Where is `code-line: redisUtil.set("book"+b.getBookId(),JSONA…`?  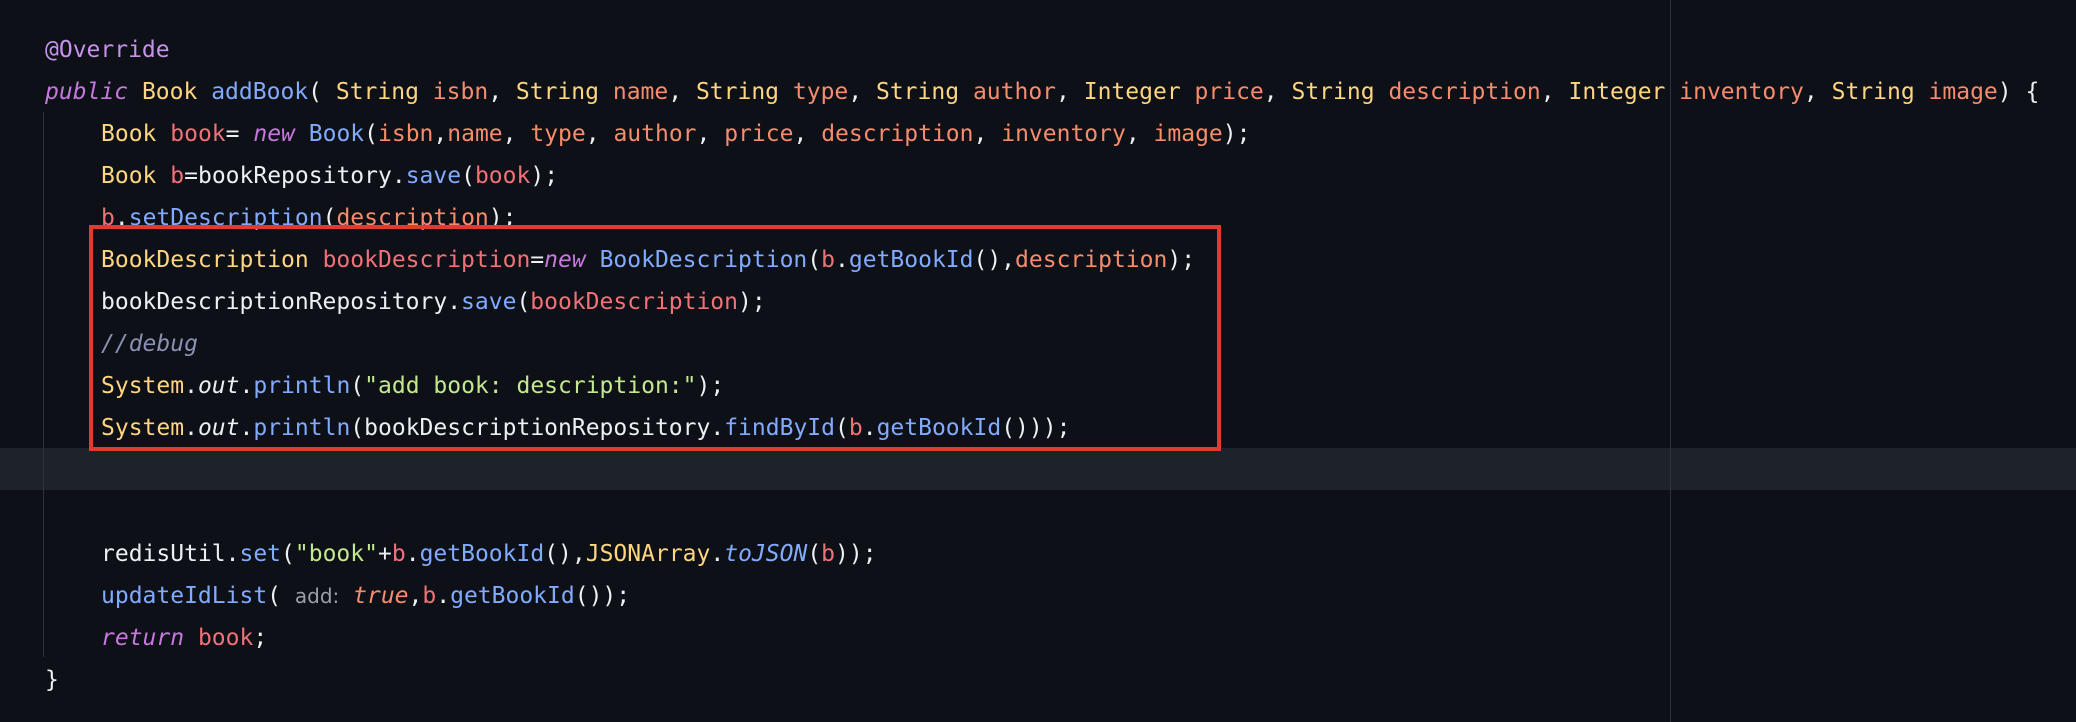 code-line: redisUtil.set("book"+b.getBookId(),JSONA… is located at coordinates (489, 554).